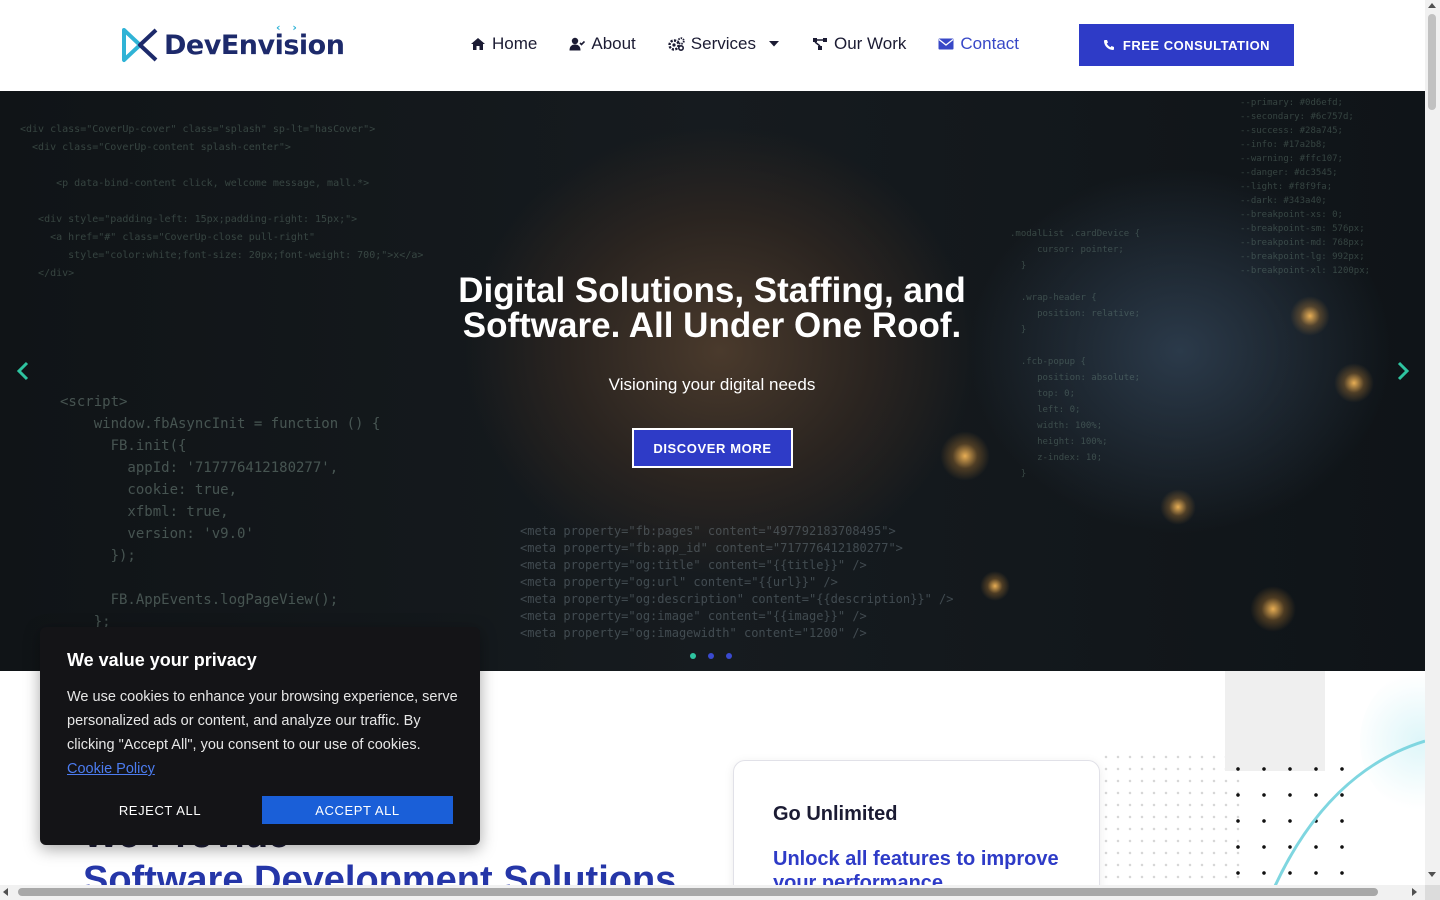 The image size is (1440, 900). I want to click on decorative-curve, so click(1349, 812).